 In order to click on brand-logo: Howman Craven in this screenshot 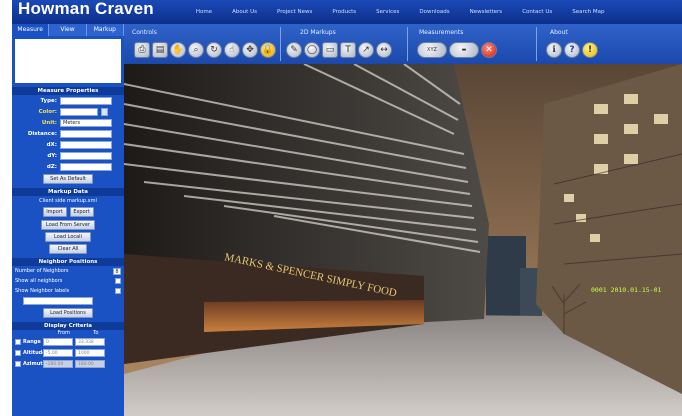, I will do `click(86, 9)`.